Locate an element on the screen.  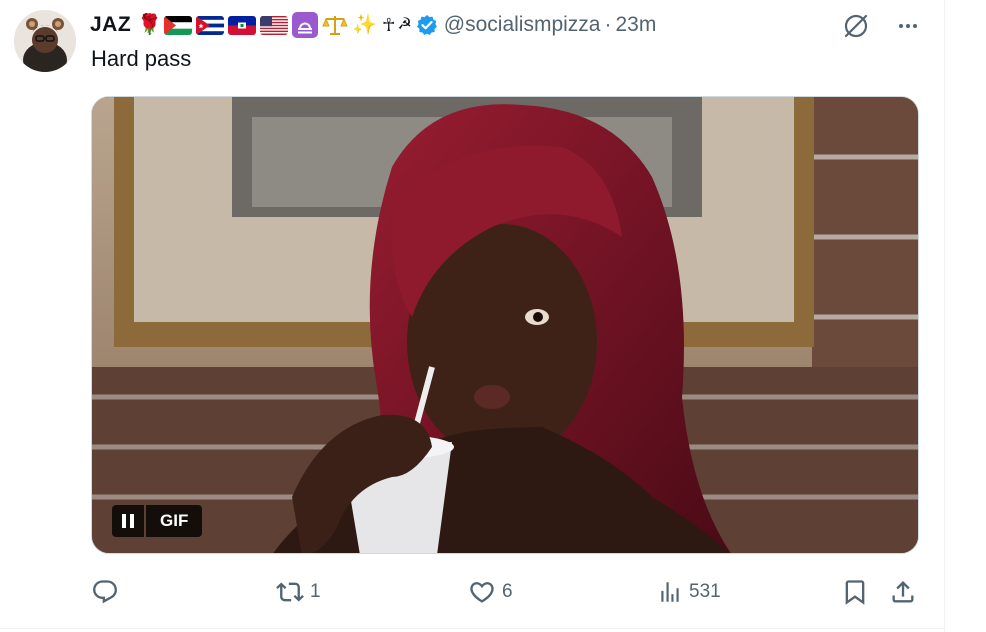
libra-icon is located at coordinates (305, 25).